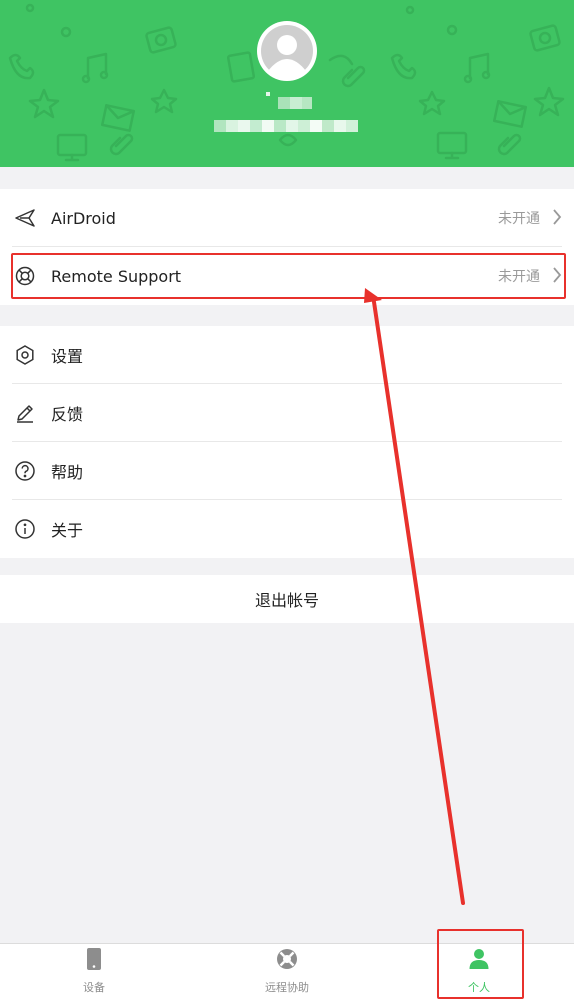 The image size is (574, 999). I want to click on tab-personal: 个人, so click(479, 971).